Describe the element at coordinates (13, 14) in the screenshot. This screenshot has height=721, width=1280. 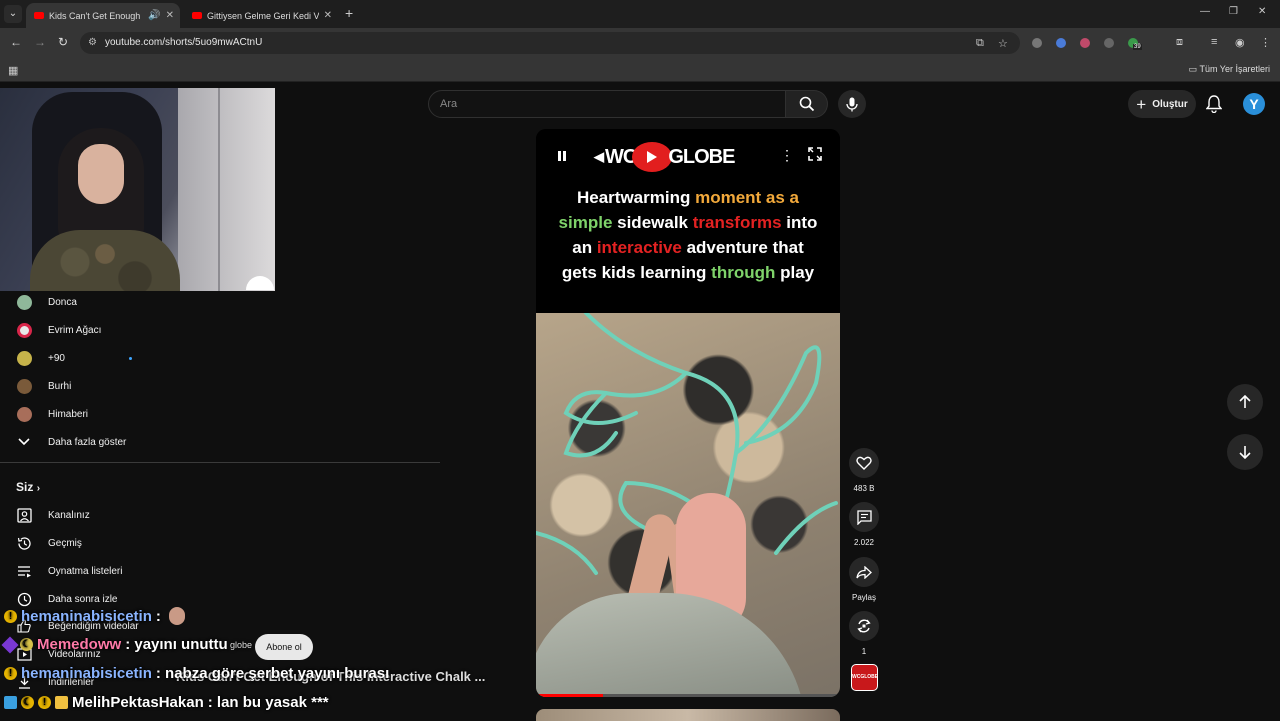
I see `tab-search-button: ⌄` at that location.